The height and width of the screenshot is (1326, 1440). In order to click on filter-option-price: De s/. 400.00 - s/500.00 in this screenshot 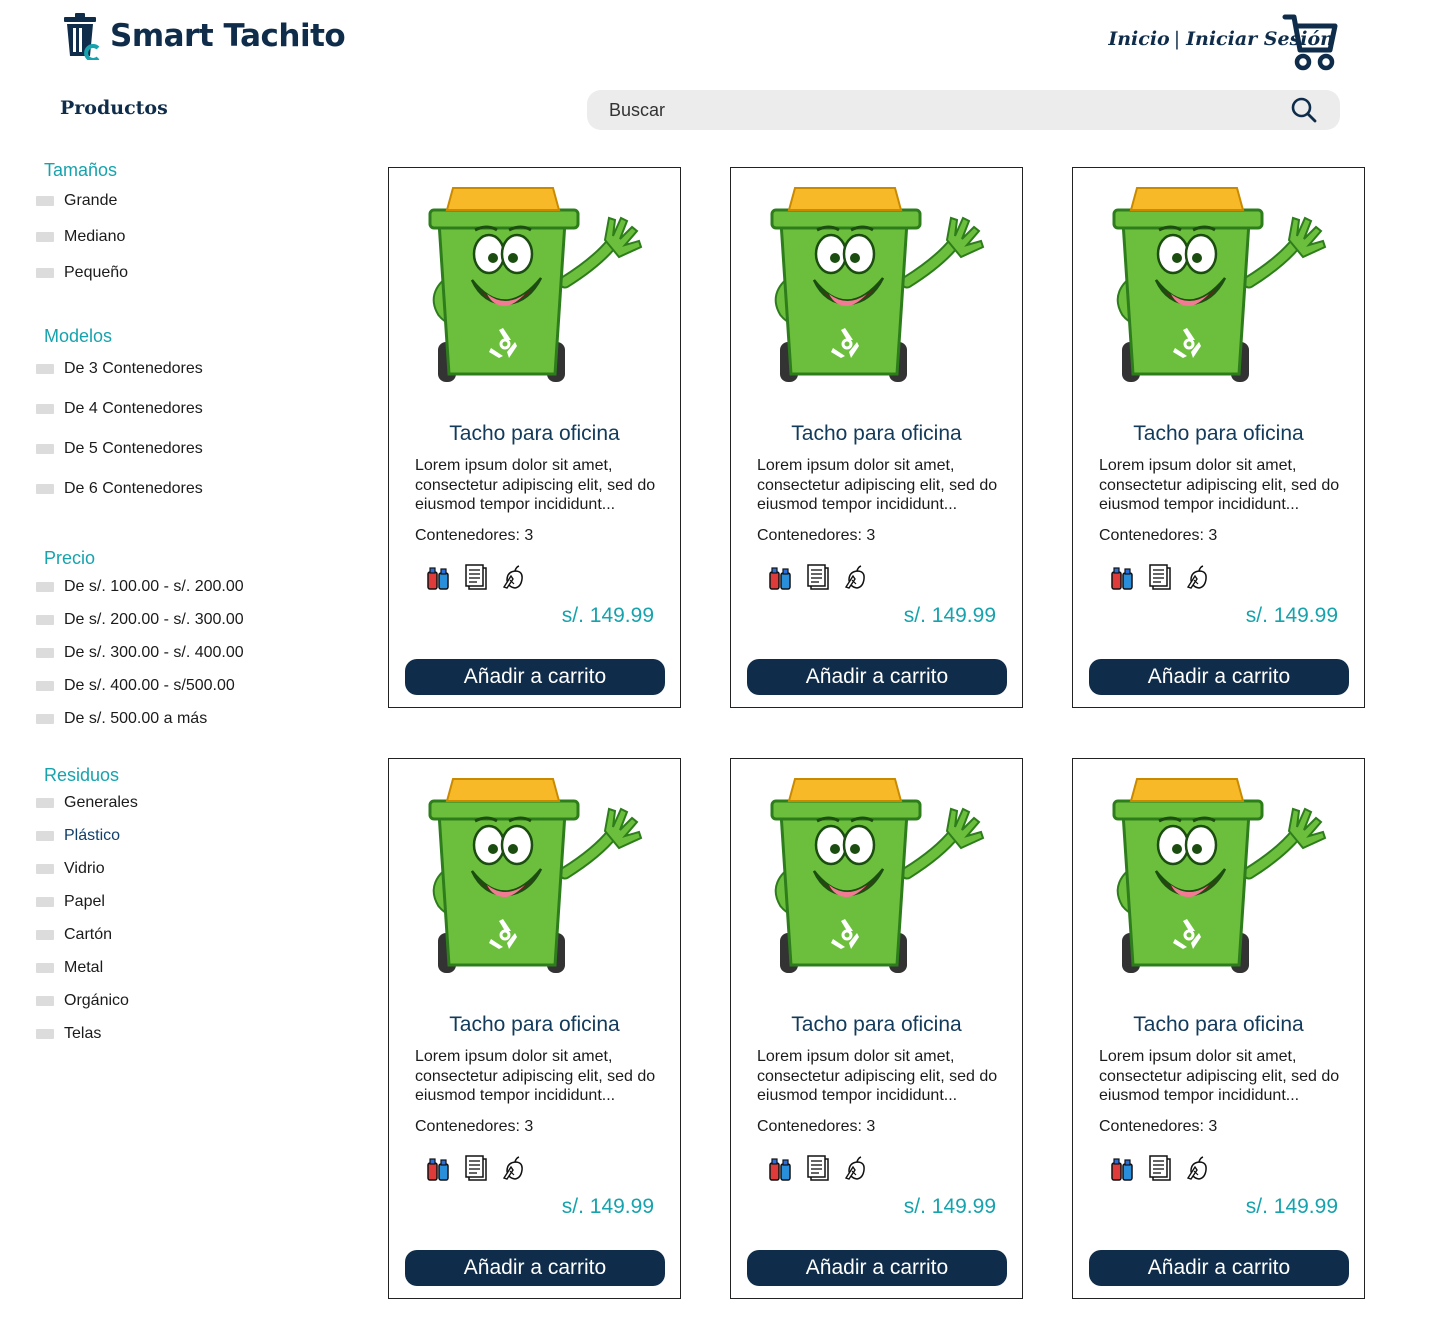, I will do `click(135, 686)`.